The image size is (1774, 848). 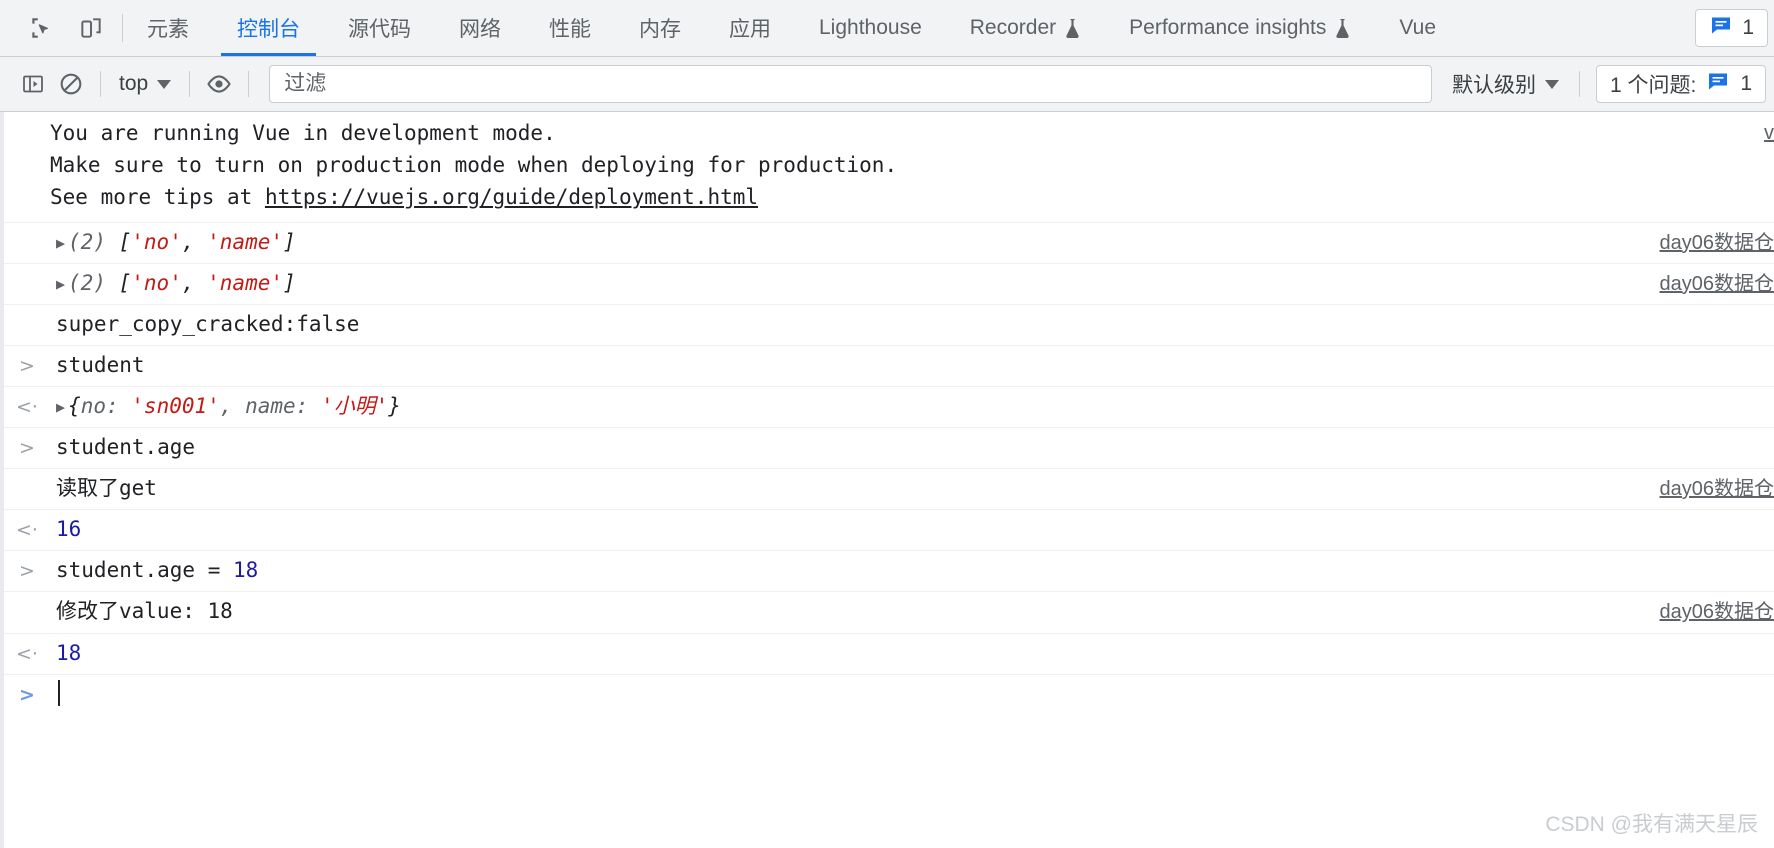 I want to click on tab-label: 控制台, so click(x=268, y=29).